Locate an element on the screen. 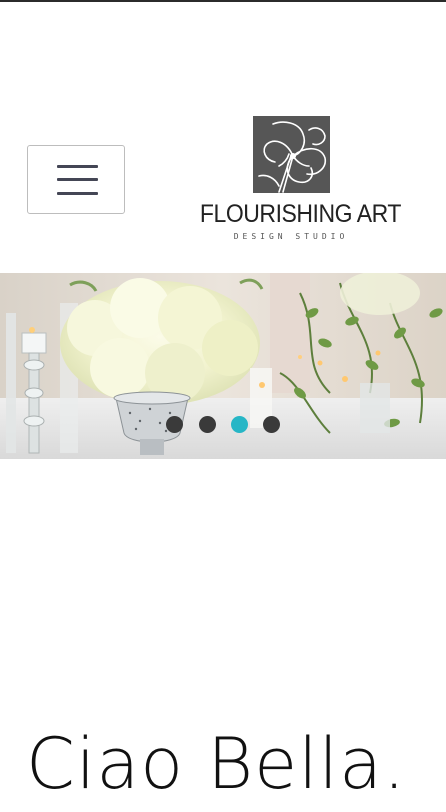 Image resolution: width=446 pixels, height=812 pixels. top-border is located at coordinates (223, 1).